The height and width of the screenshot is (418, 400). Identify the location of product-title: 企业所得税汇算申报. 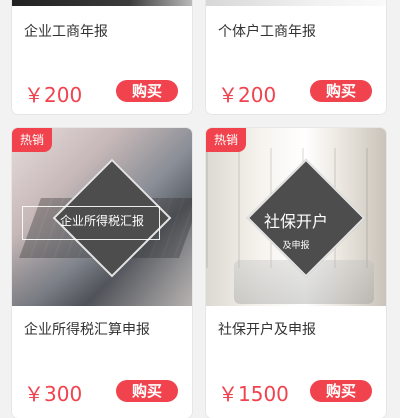
(87, 330).